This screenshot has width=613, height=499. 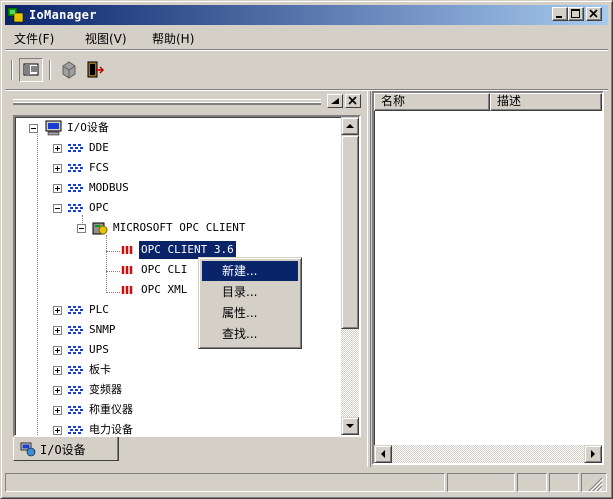 I want to click on tree-label: 电力设备, so click(x=111, y=429).